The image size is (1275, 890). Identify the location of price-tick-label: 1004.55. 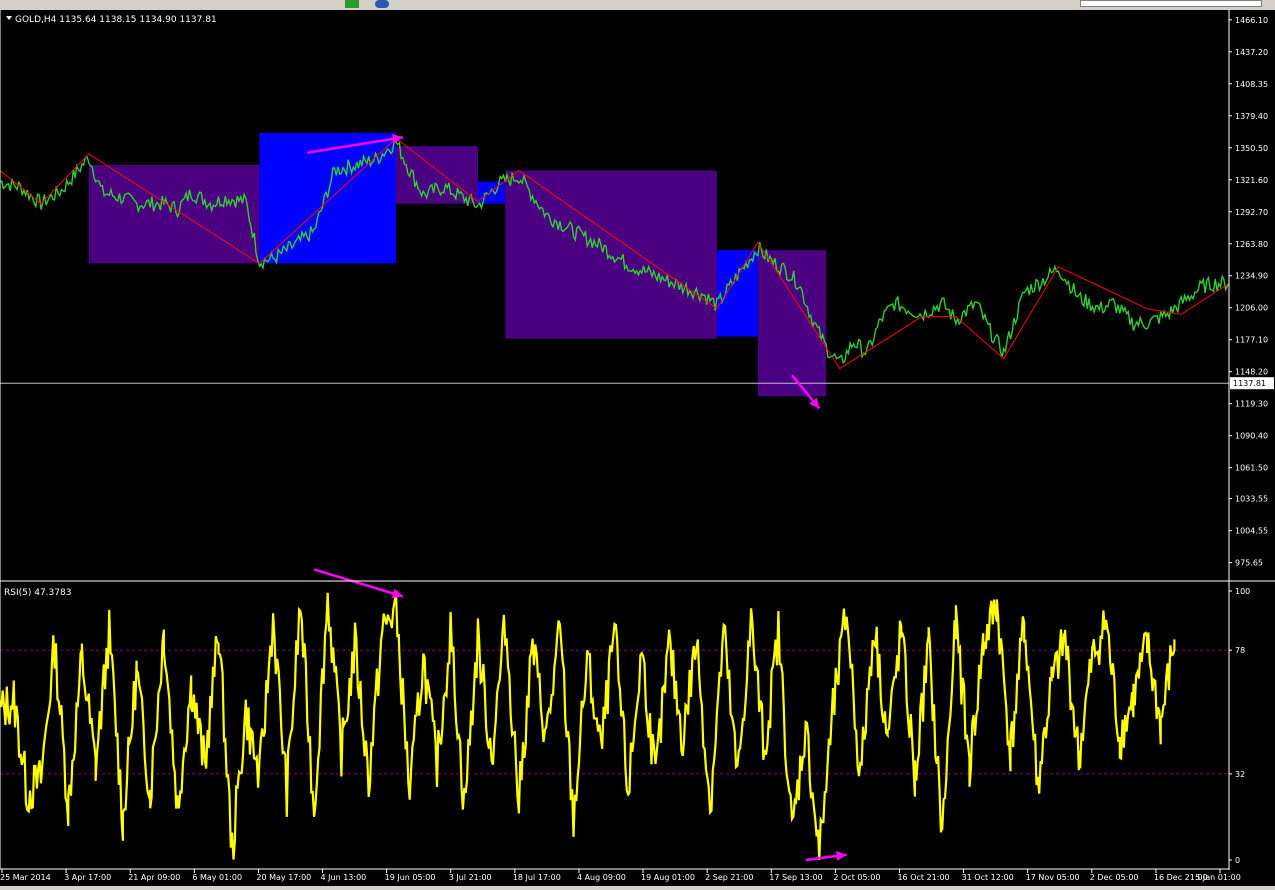
(1251, 531).